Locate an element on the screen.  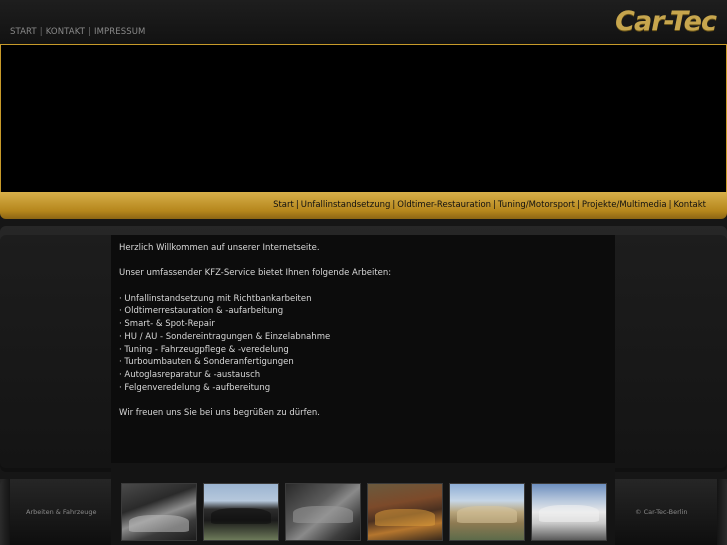
left-sidebar is located at coordinates (55, 351).